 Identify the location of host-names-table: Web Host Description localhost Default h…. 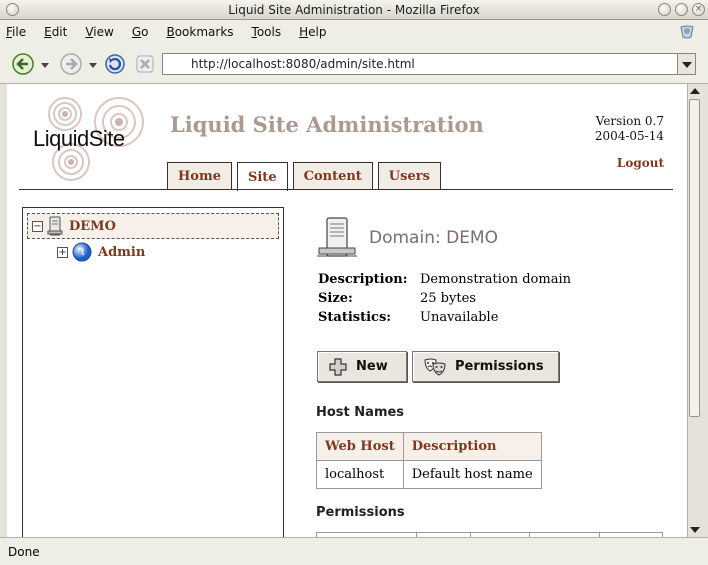
(429, 460).